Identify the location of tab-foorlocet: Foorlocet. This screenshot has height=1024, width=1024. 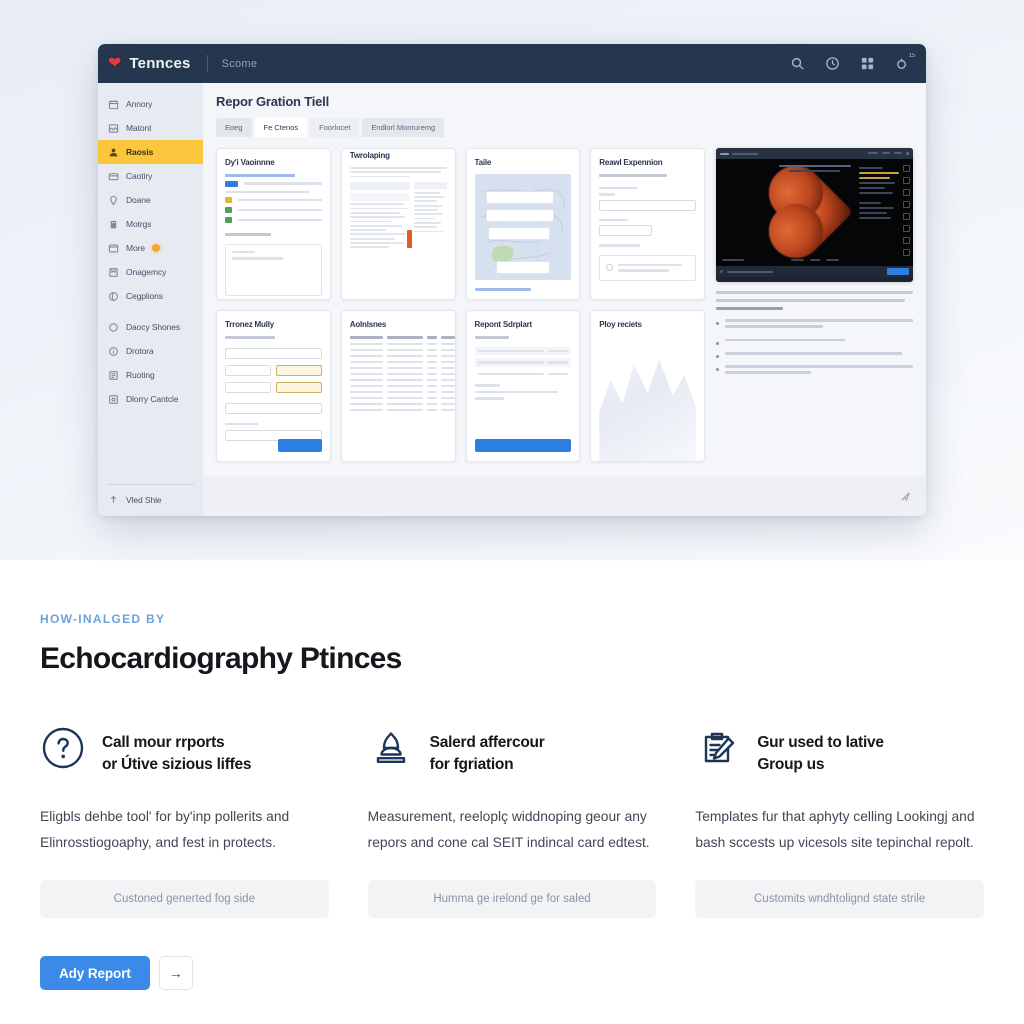
(335, 127).